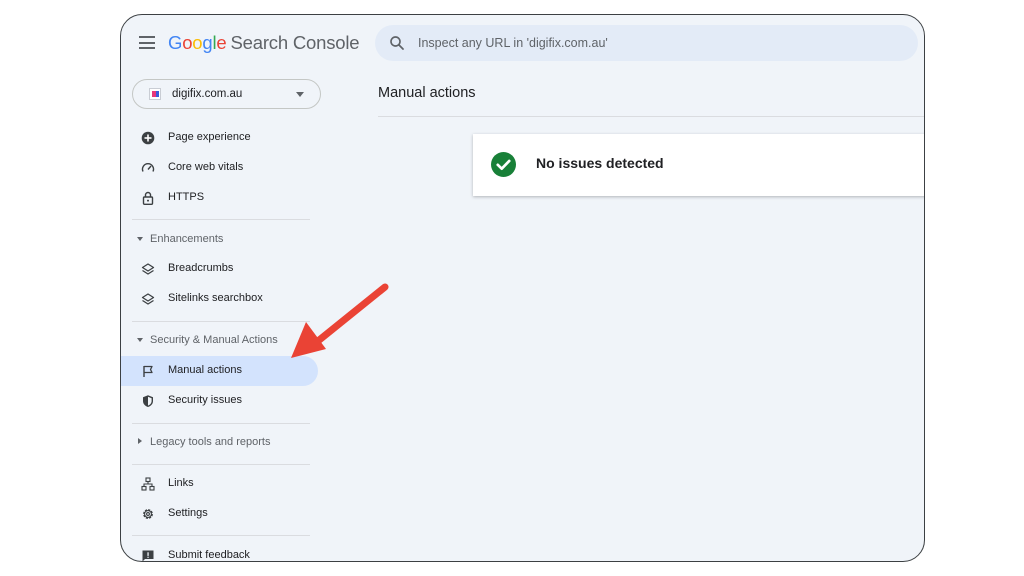 Image resolution: width=1024 pixels, height=576 pixels. Describe the element at coordinates (148, 371) in the screenshot. I see `flag-icon` at that location.